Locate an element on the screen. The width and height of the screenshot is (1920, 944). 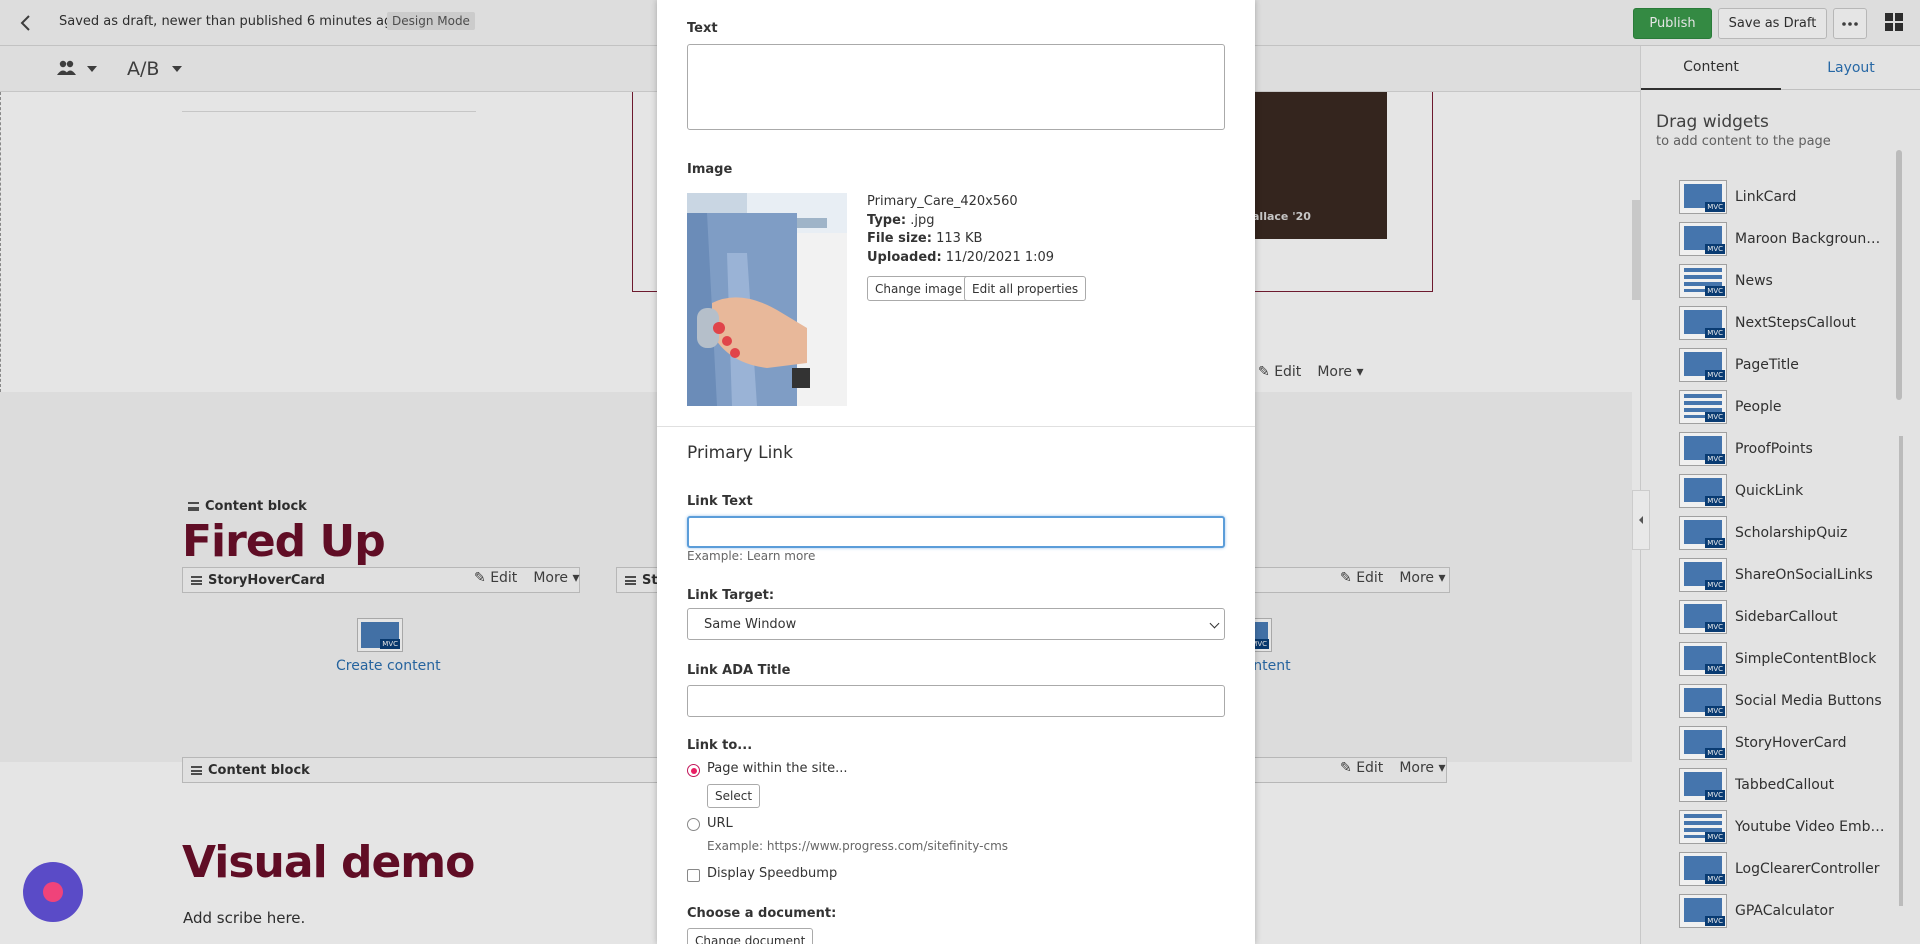
url-radio is located at coordinates (693, 824).